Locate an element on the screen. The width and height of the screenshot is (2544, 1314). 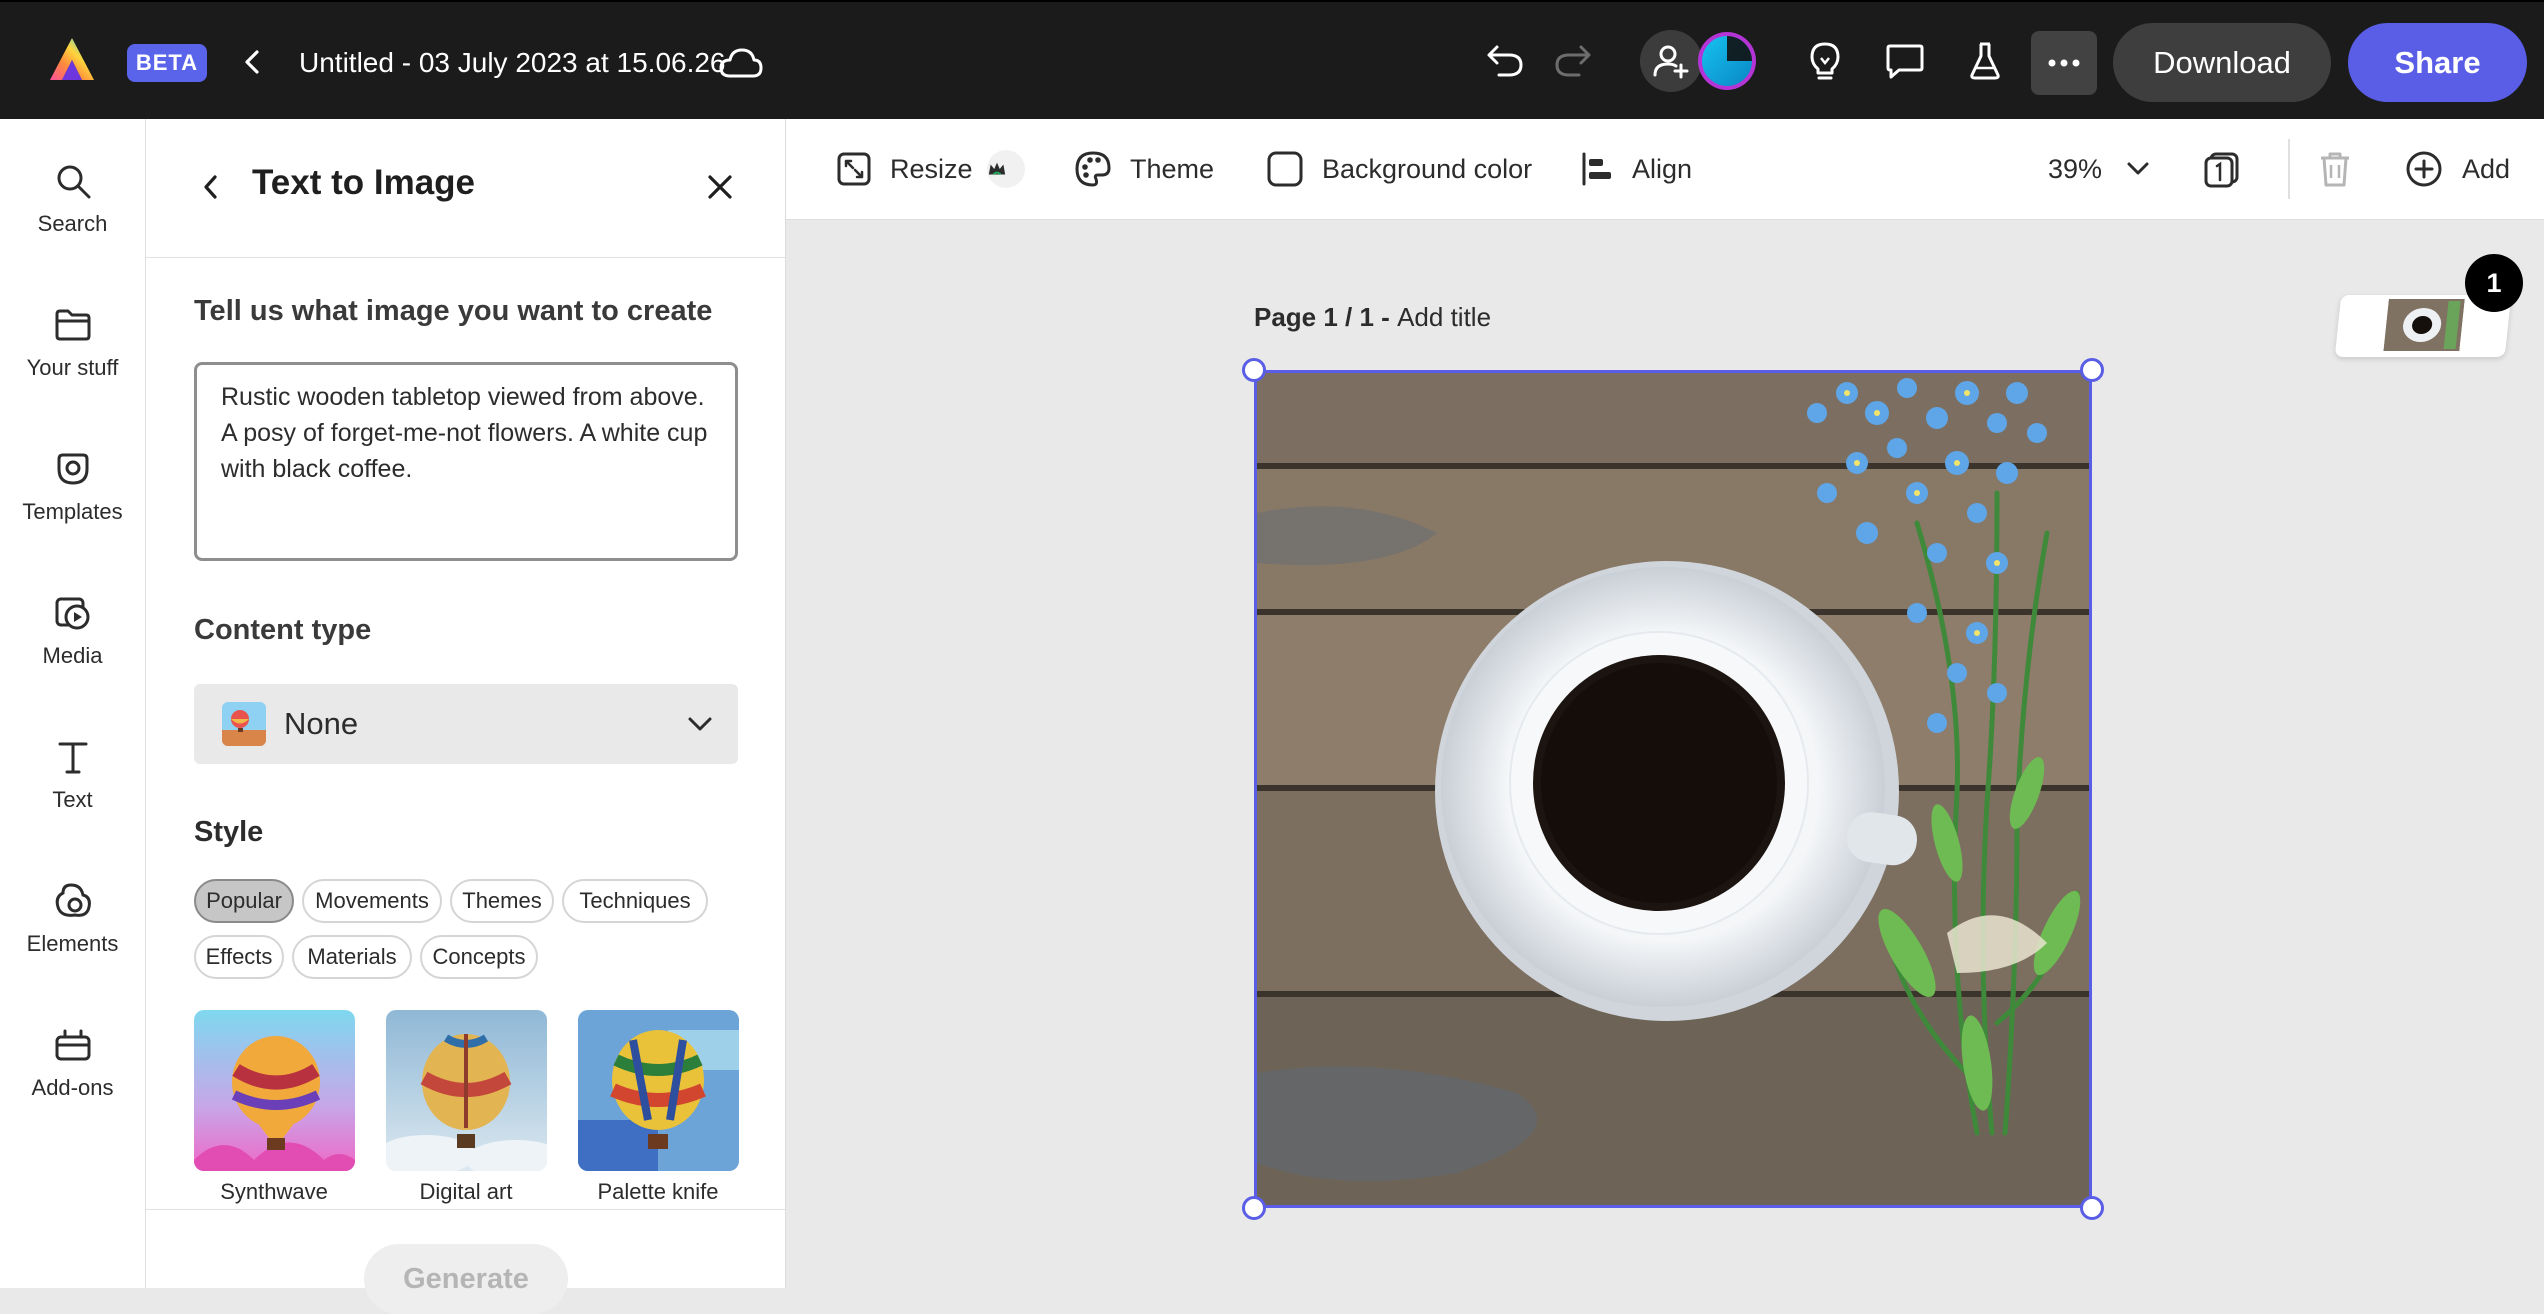
more-options-button is located at coordinates (2064, 63).